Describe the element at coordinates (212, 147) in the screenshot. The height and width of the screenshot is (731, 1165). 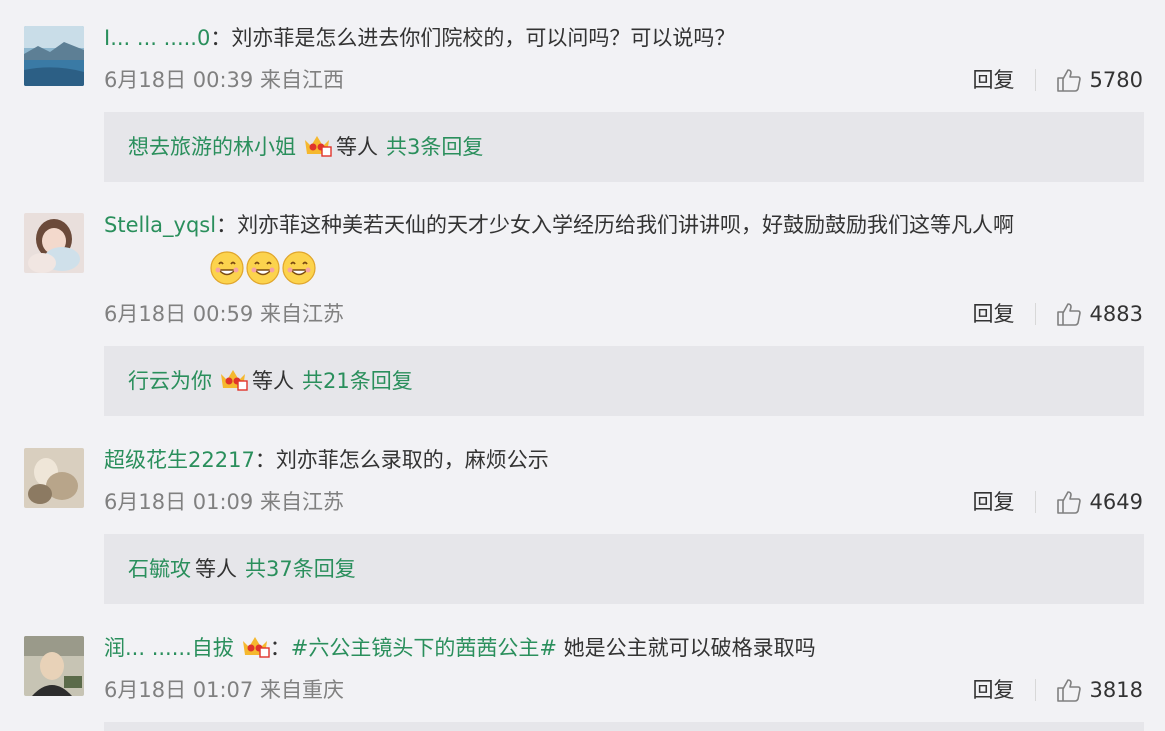
I see `reply-username: 想去旅游的林小姐` at that location.